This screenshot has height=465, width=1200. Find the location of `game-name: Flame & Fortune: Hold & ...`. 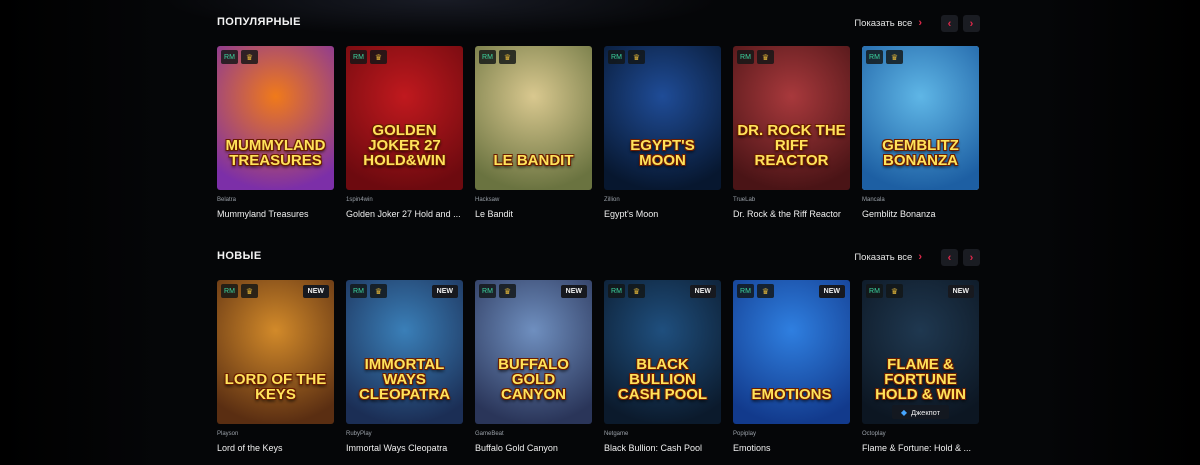

game-name: Flame & Fortune: Hold & ... is located at coordinates (920, 448).